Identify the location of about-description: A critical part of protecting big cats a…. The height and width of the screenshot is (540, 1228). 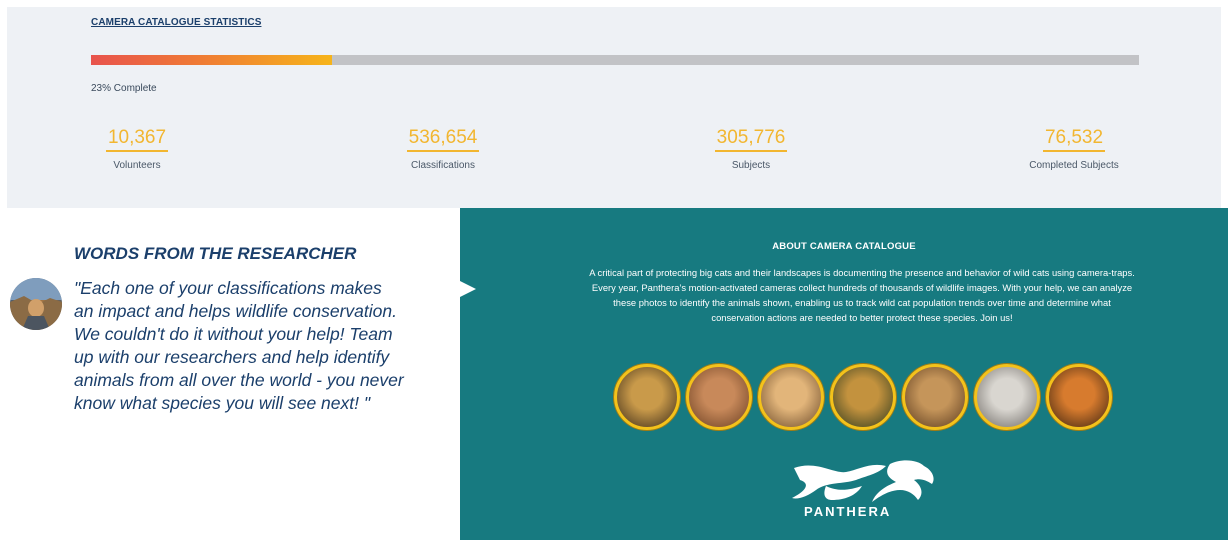
(862, 295).